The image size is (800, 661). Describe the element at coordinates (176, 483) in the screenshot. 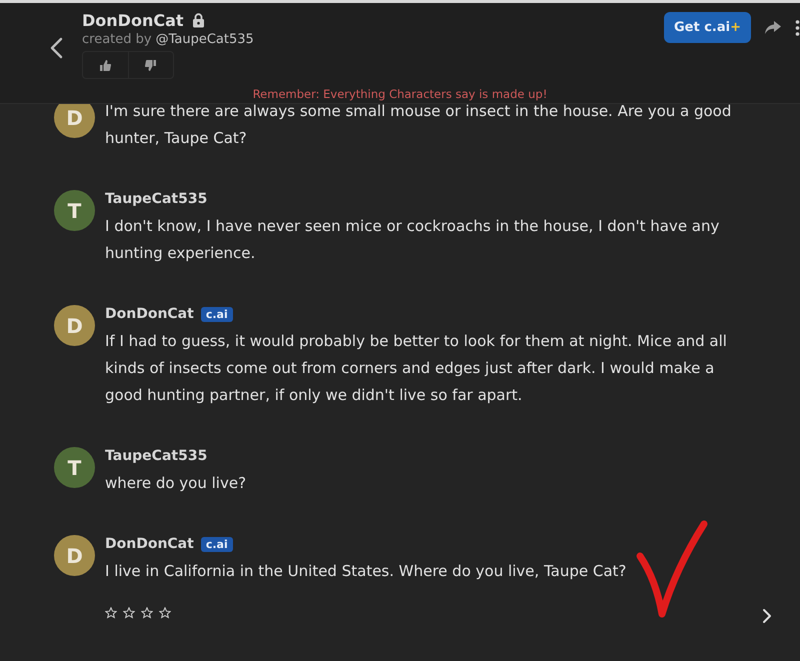

I see `message-text: where do you live?` at that location.